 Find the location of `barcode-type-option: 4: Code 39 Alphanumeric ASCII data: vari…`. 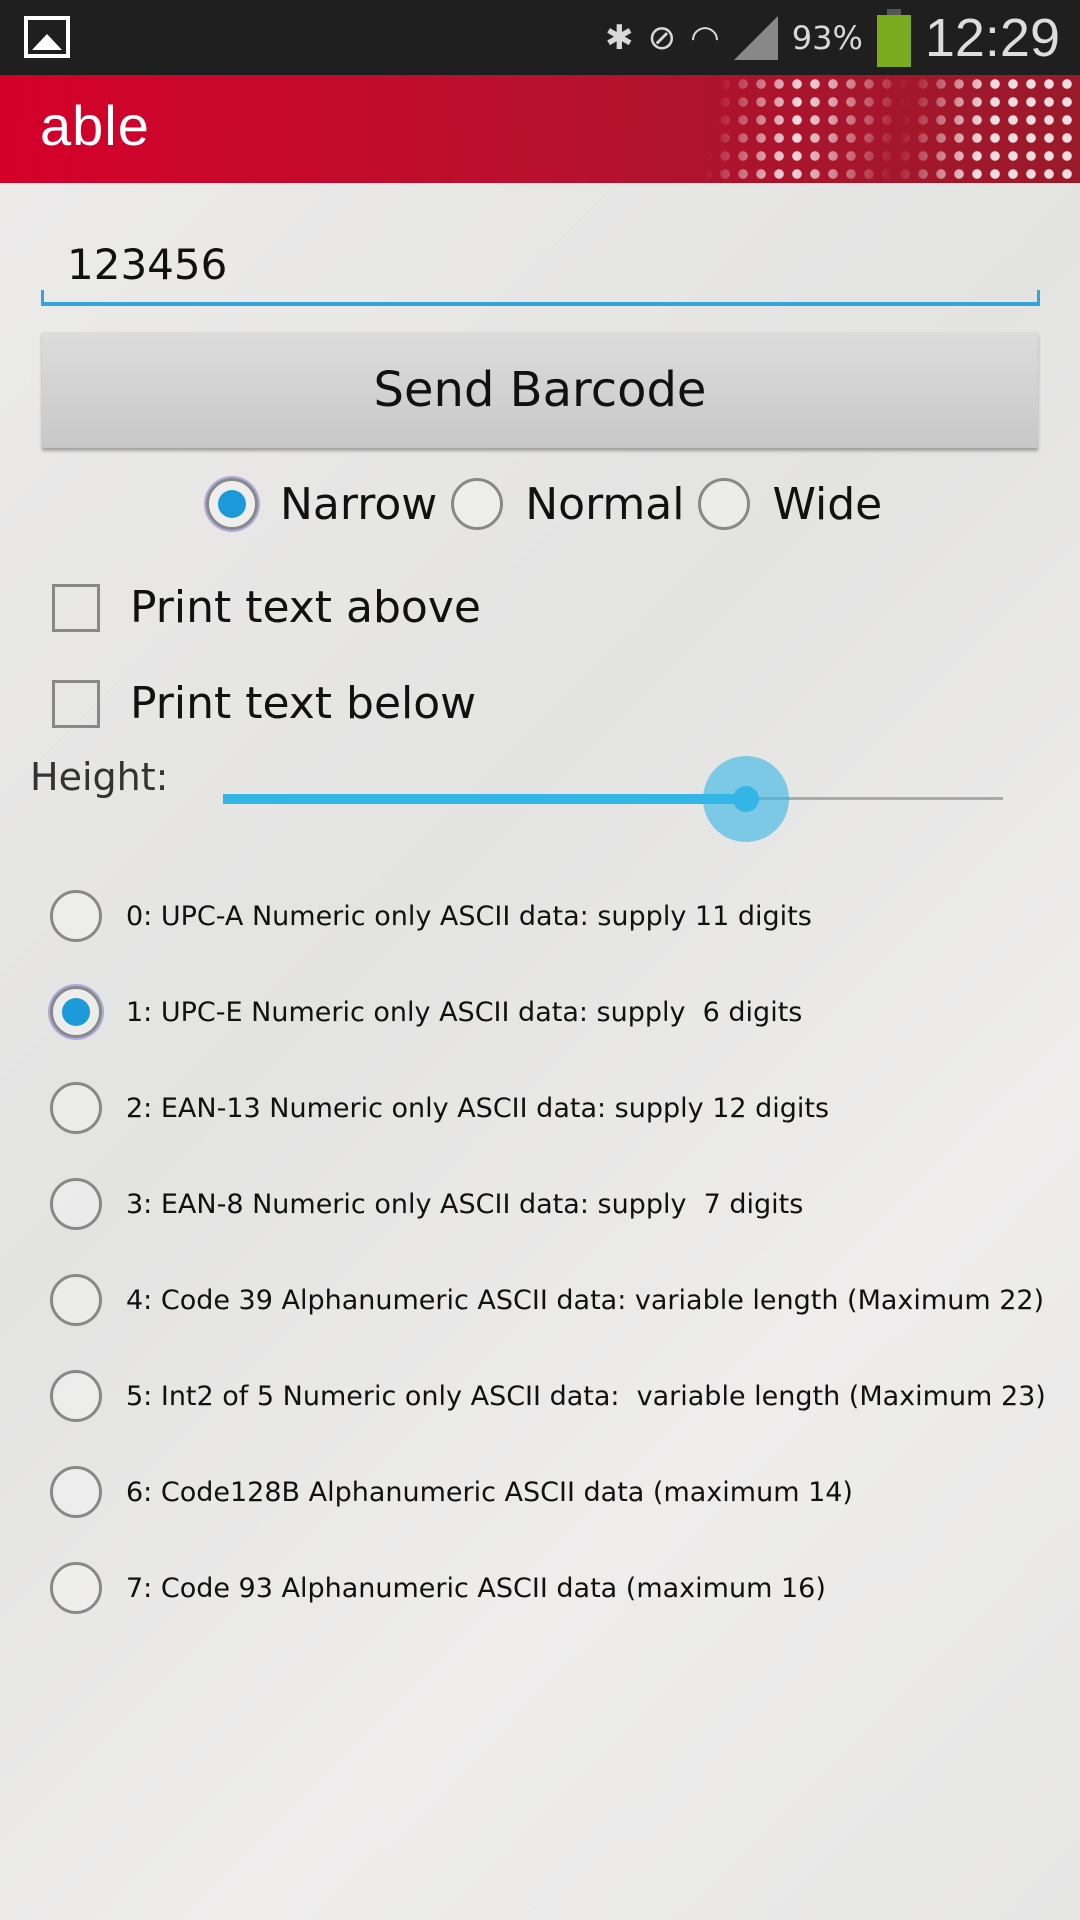

barcode-type-option: 4: Code 39 Alphanumeric ASCII data: vari… is located at coordinates (548, 1300).